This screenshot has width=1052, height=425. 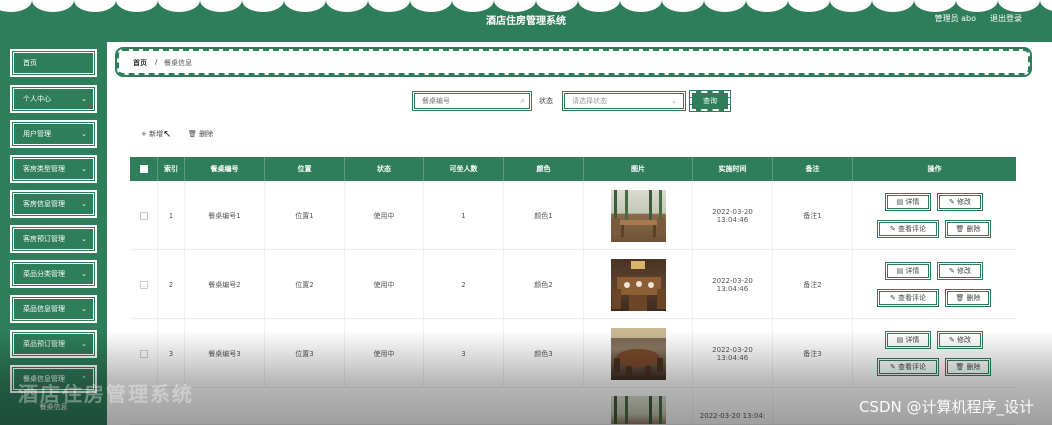 What do you see at coordinates (178, 63) in the screenshot?
I see `breadcrumb-current: 餐桌信息` at bounding box center [178, 63].